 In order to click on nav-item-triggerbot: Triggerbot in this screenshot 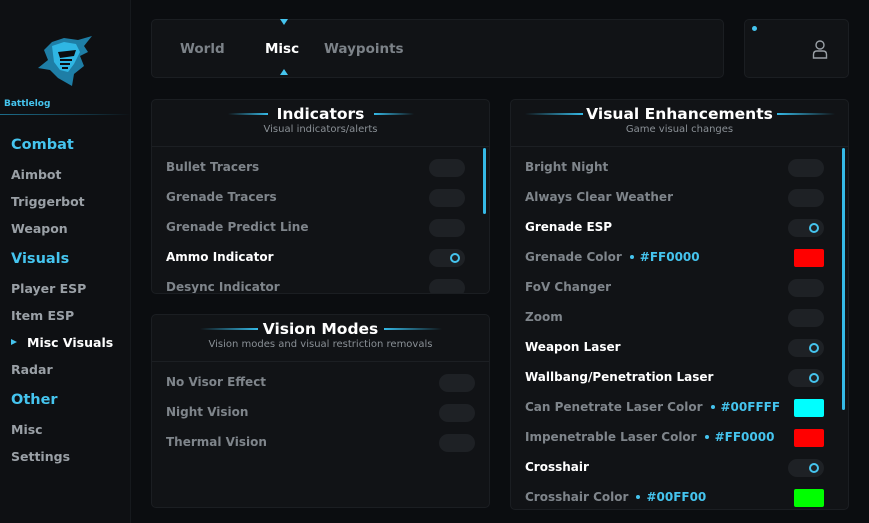, I will do `click(48, 201)`.